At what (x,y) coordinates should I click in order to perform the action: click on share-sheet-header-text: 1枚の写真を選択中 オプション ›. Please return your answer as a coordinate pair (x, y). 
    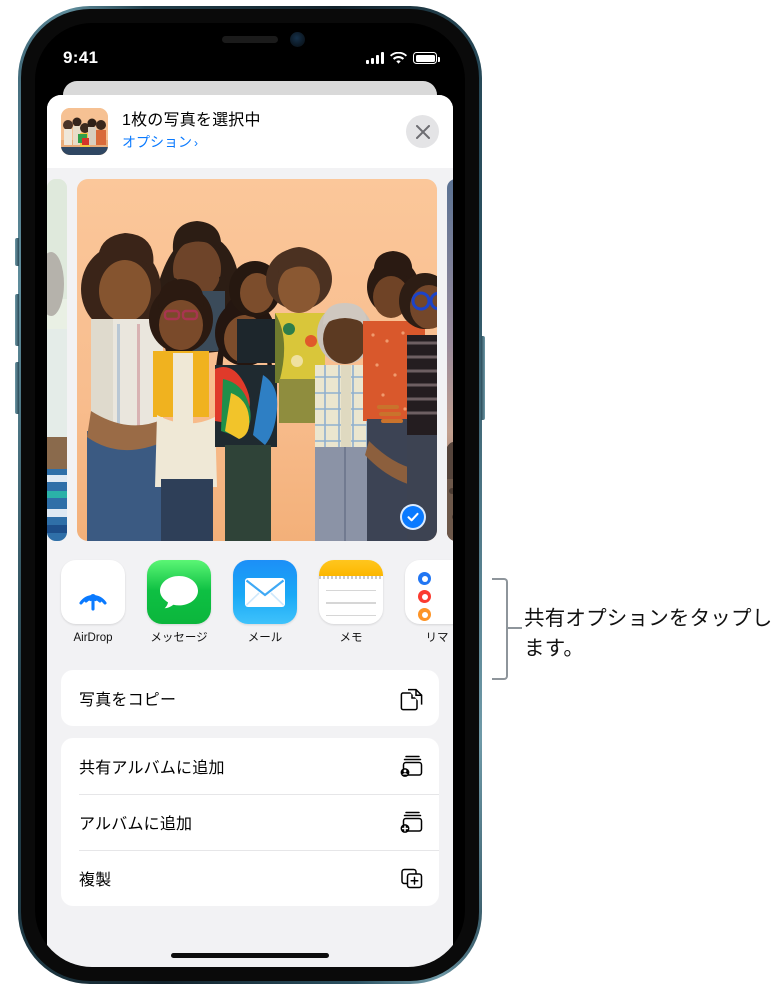
    Looking at the image, I should click on (264, 132).